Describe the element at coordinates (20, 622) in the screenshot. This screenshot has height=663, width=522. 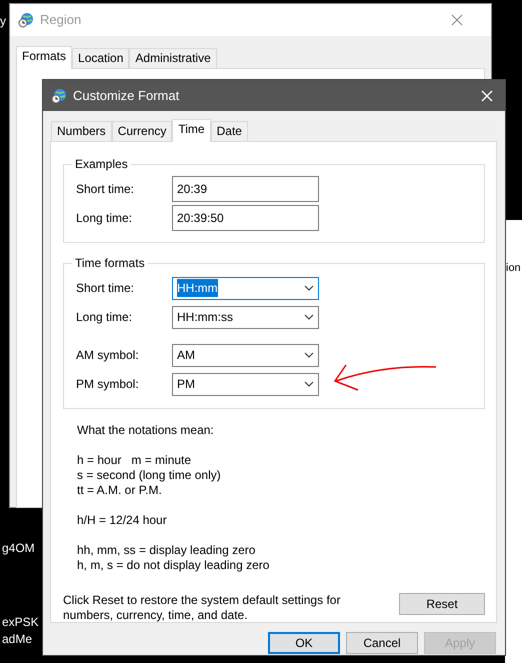
I see `desktop-label: exPSK` at that location.